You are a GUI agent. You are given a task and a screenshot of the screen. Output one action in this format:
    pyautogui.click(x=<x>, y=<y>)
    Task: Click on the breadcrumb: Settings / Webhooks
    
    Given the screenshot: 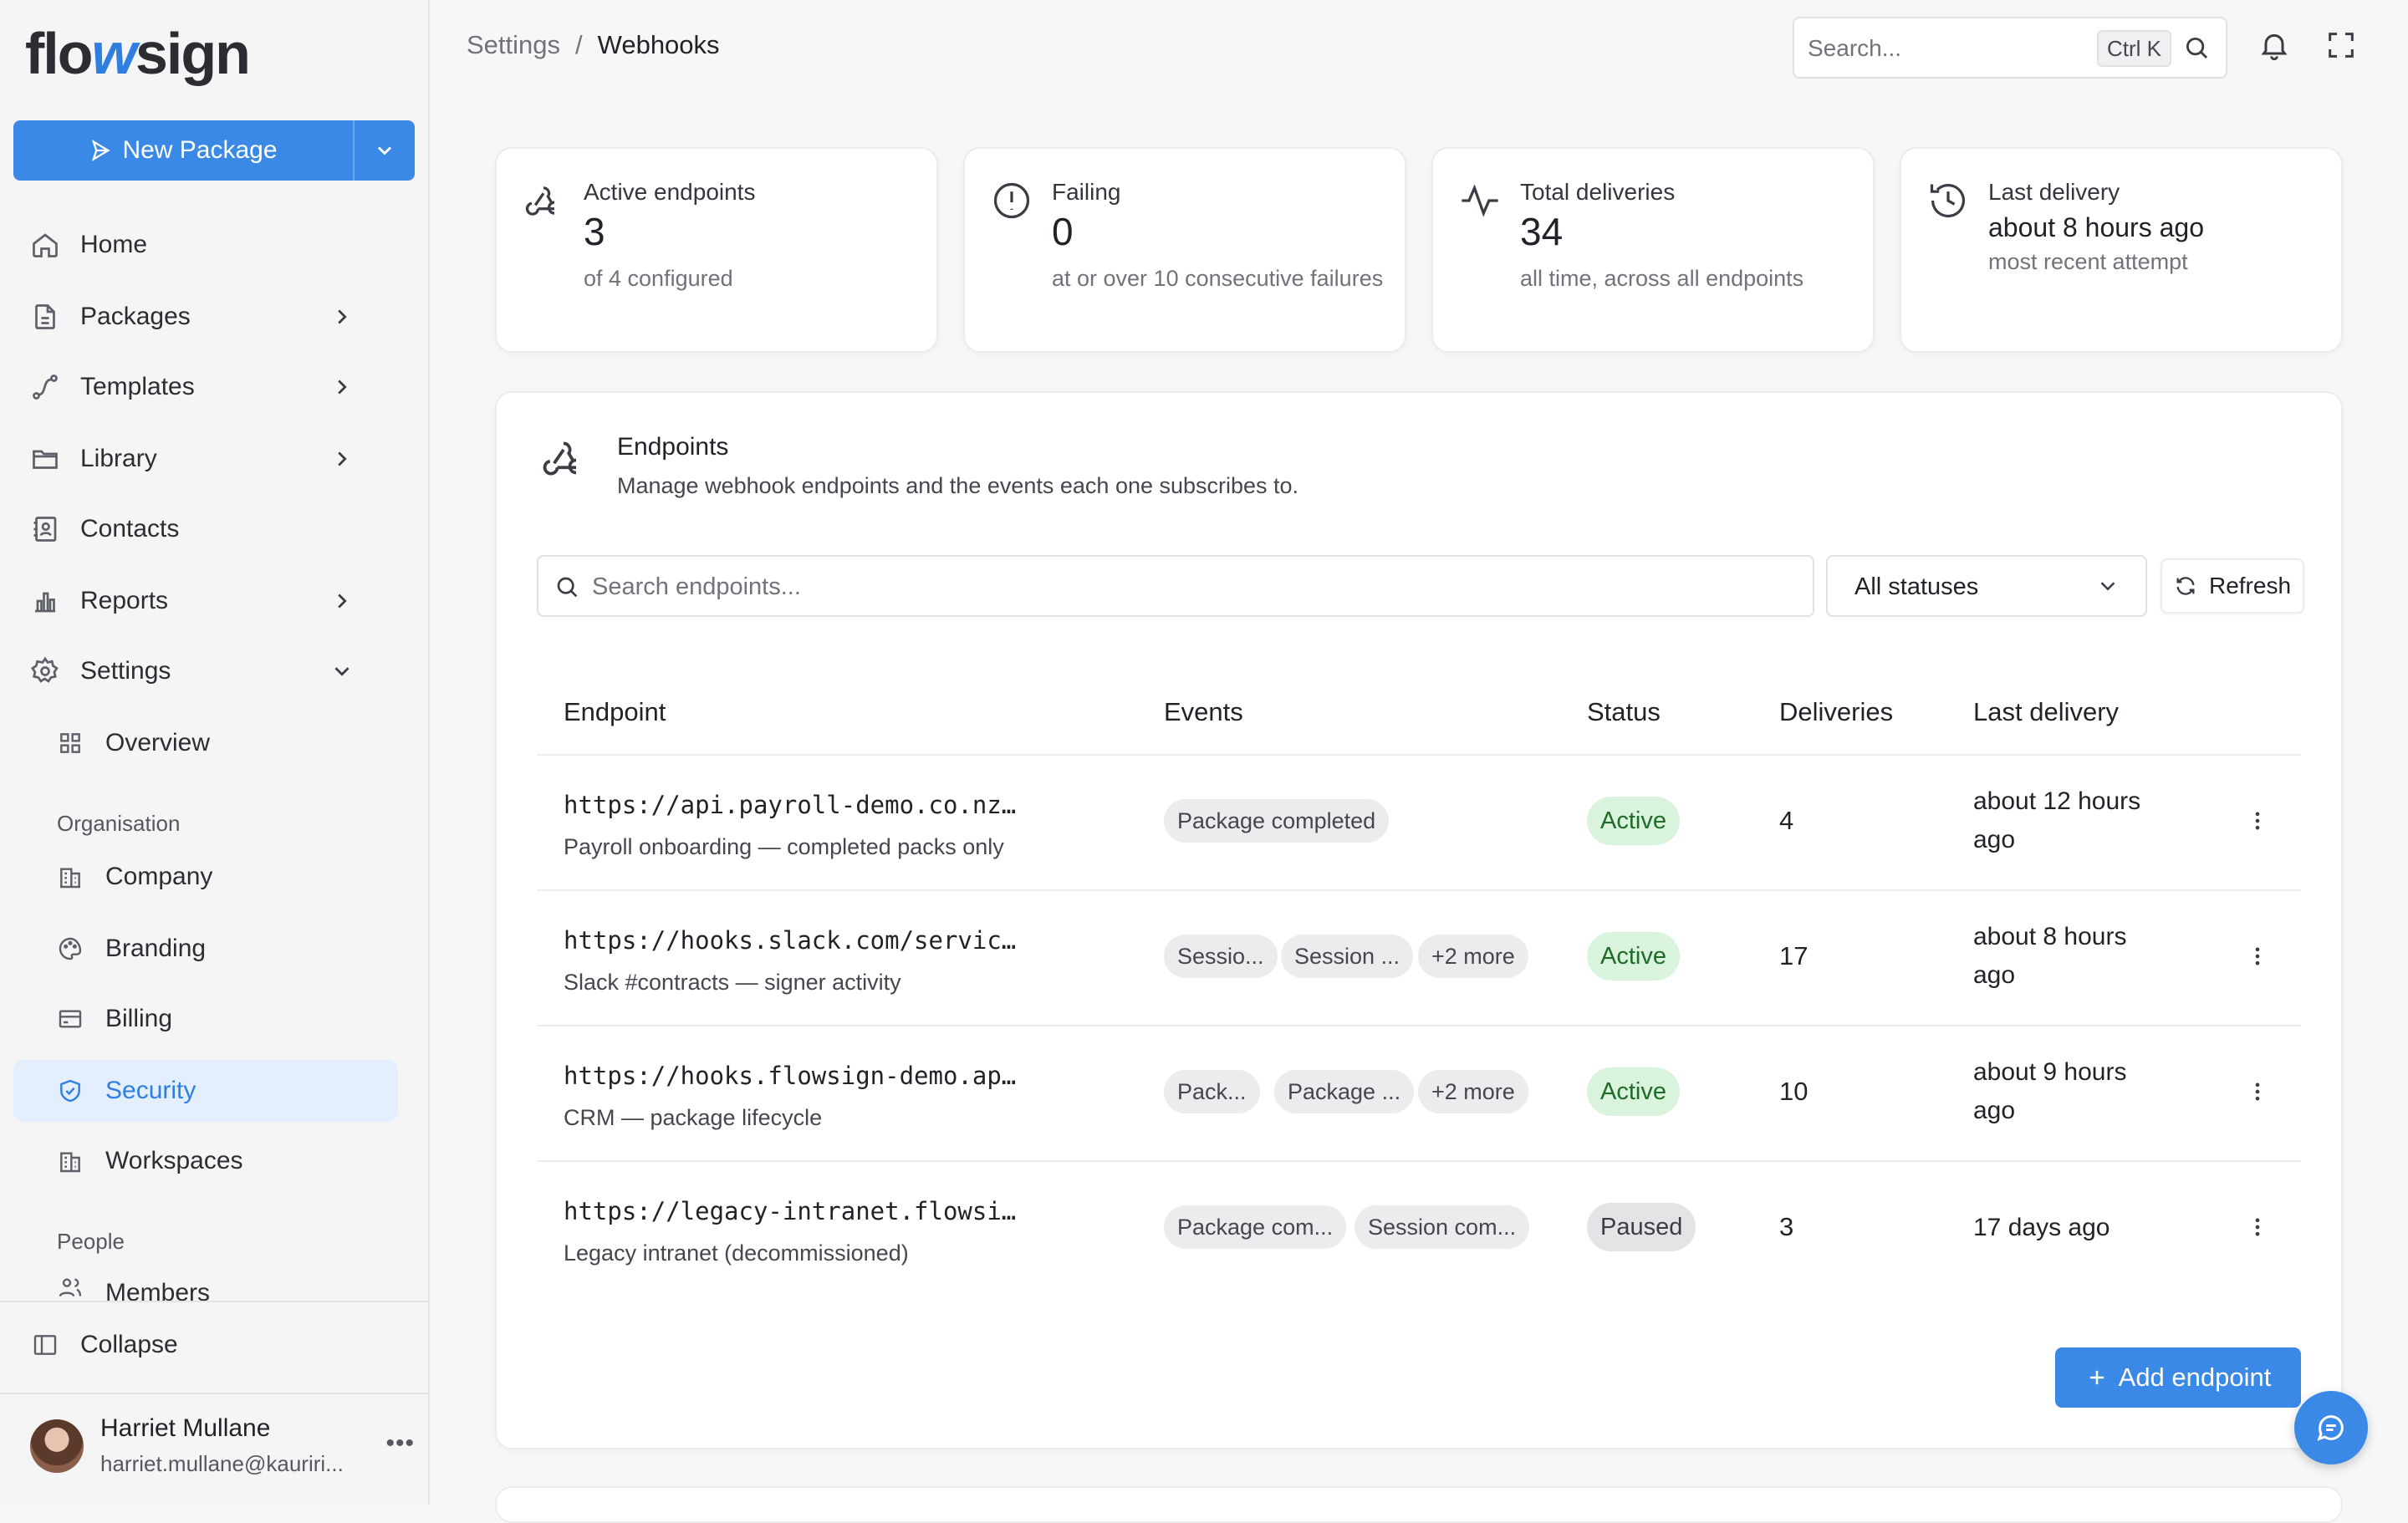 What is the action you would take?
    pyautogui.click(x=593, y=45)
    